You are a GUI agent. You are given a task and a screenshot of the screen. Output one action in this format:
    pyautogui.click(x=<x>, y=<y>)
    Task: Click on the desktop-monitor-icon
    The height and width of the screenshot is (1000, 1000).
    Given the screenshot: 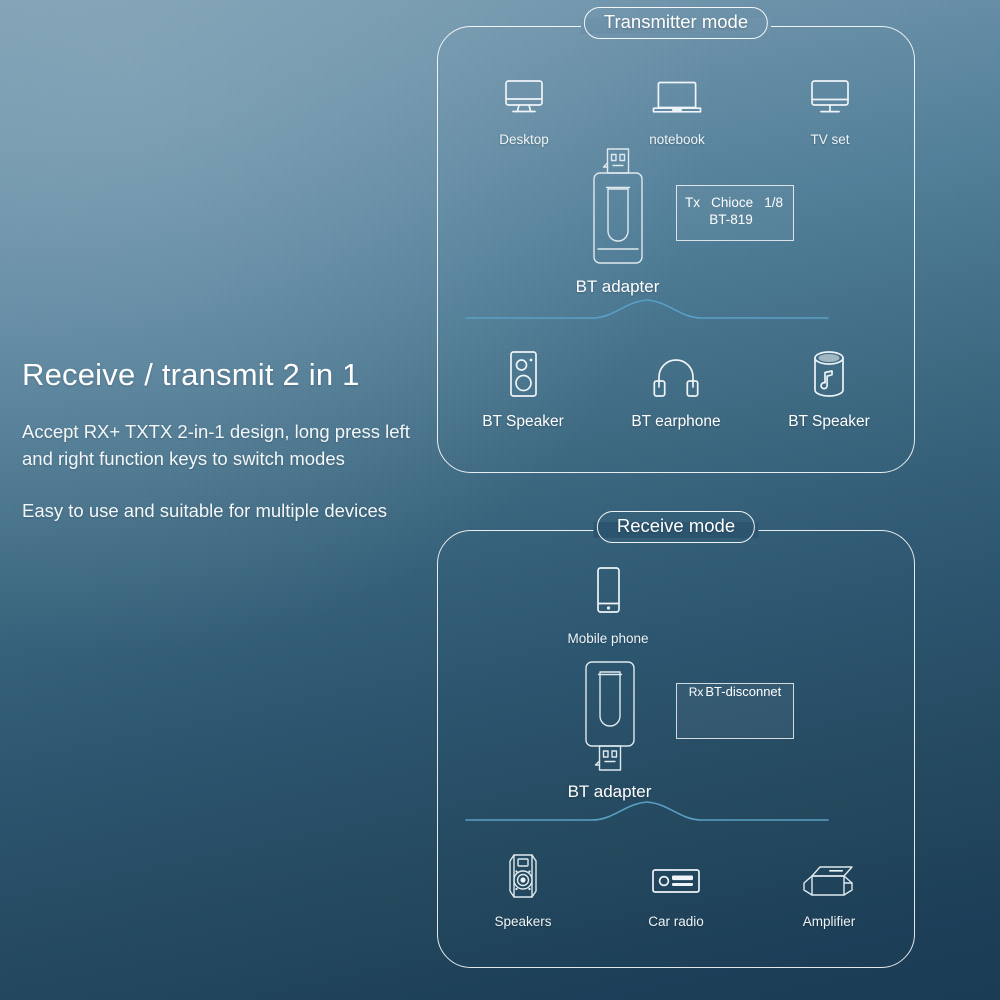 What is the action you would take?
    pyautogui.click(x=524, y=92)
    